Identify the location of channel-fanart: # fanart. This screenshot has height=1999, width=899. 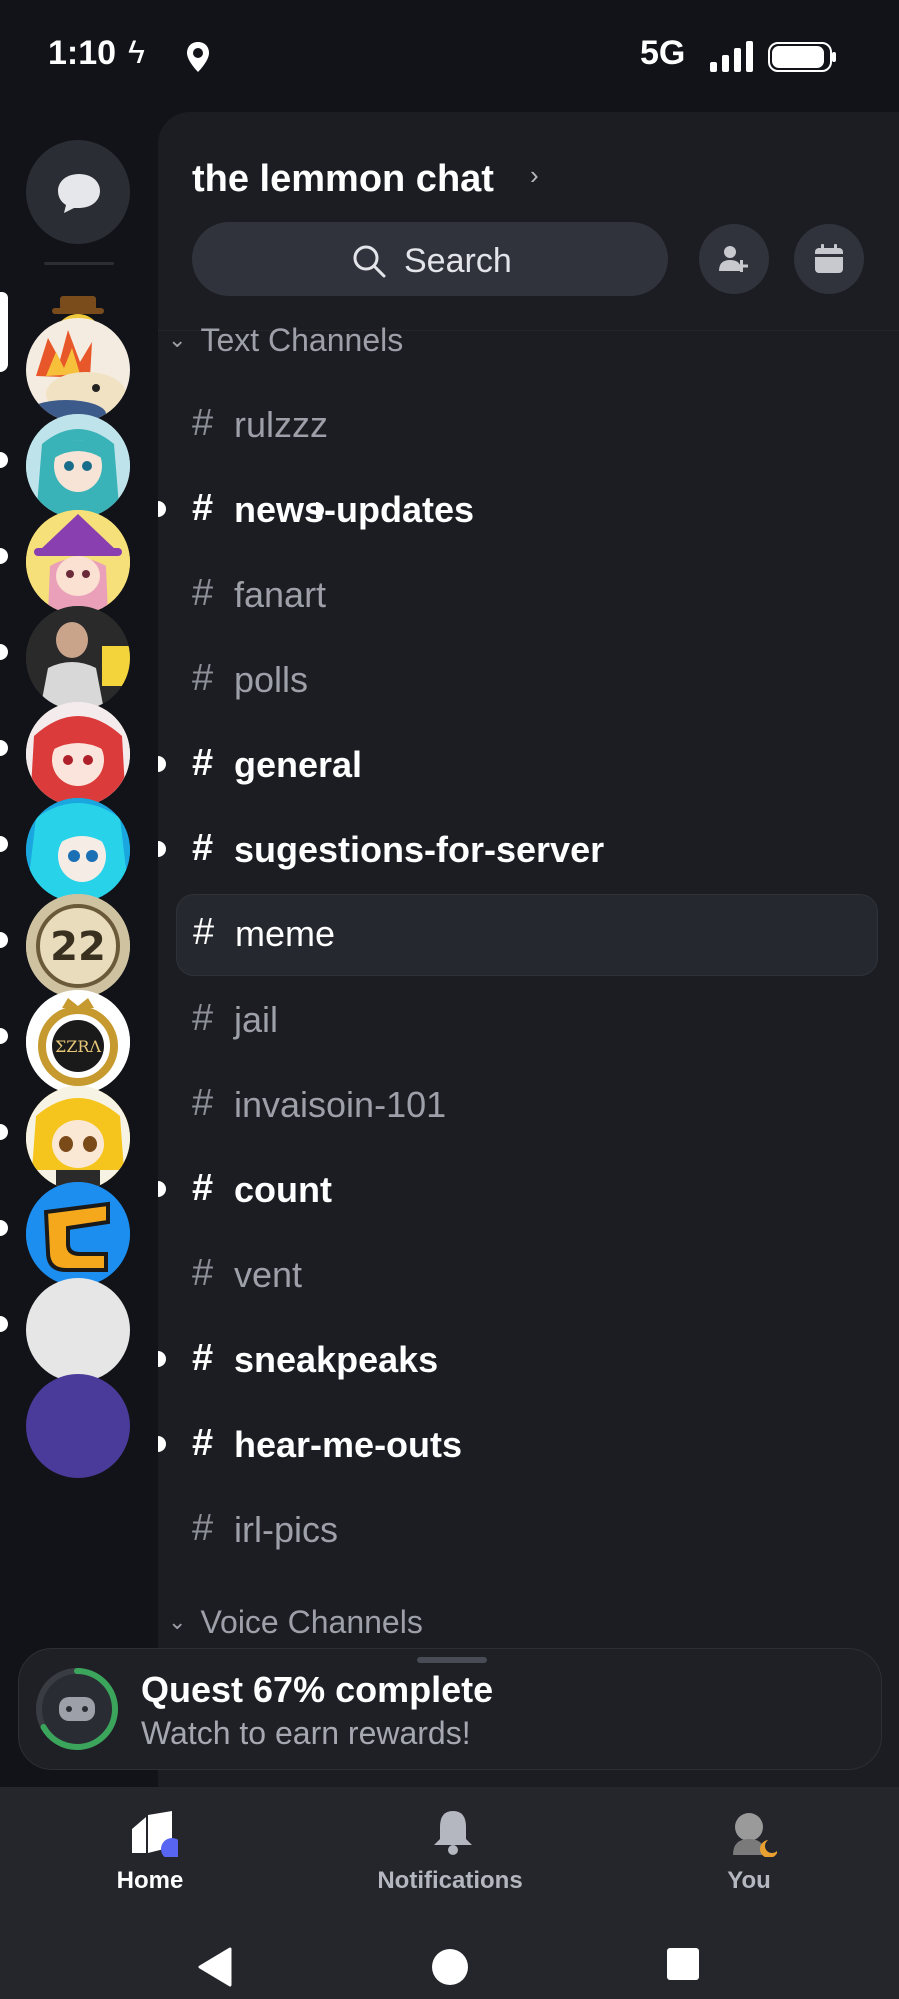
(526, 596).